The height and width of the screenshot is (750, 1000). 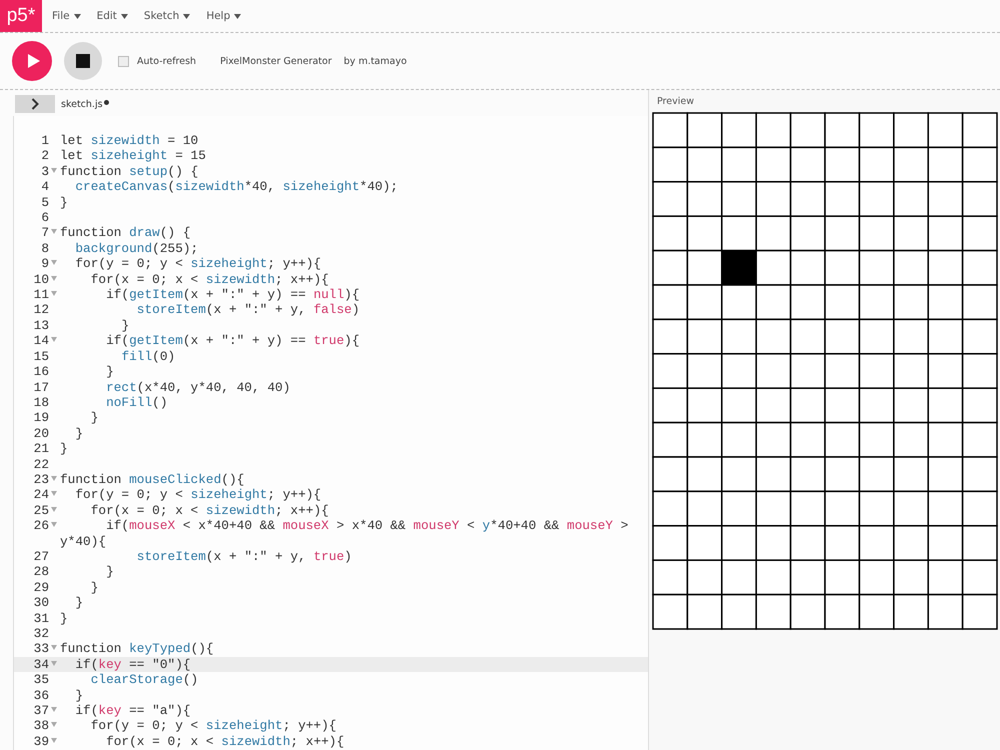 I want to click on filled-pixel-cell, so click(x=739, y=268).